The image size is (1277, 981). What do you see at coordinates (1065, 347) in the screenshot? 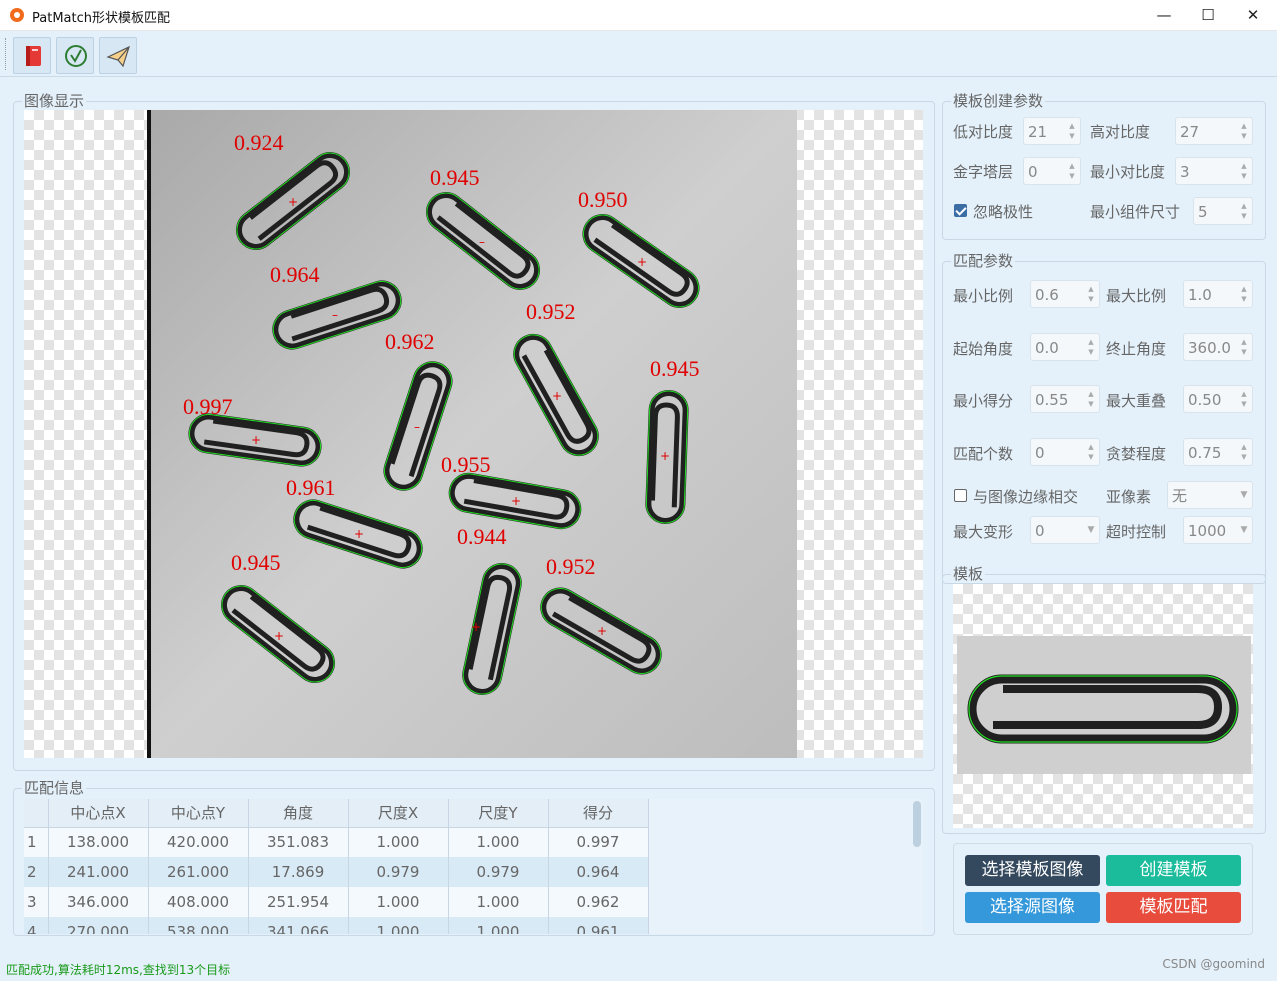
I see `start-angle-spinbox: 0.0 ▲ ▼` at bounding box center [1065, 347].